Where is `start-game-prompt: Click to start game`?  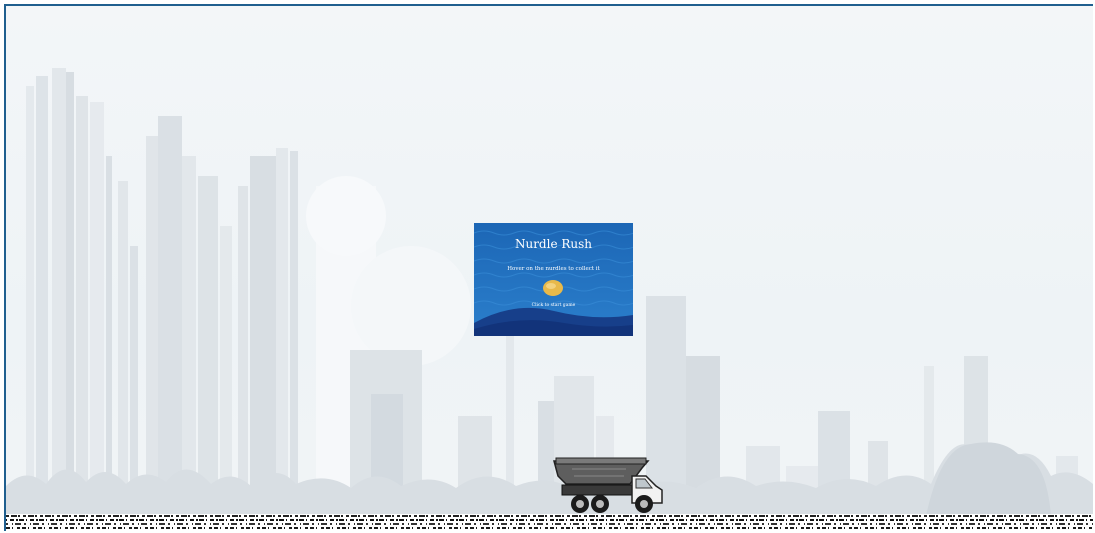
start-game-prompt: Click to start game is located at coordinates (553, 305).